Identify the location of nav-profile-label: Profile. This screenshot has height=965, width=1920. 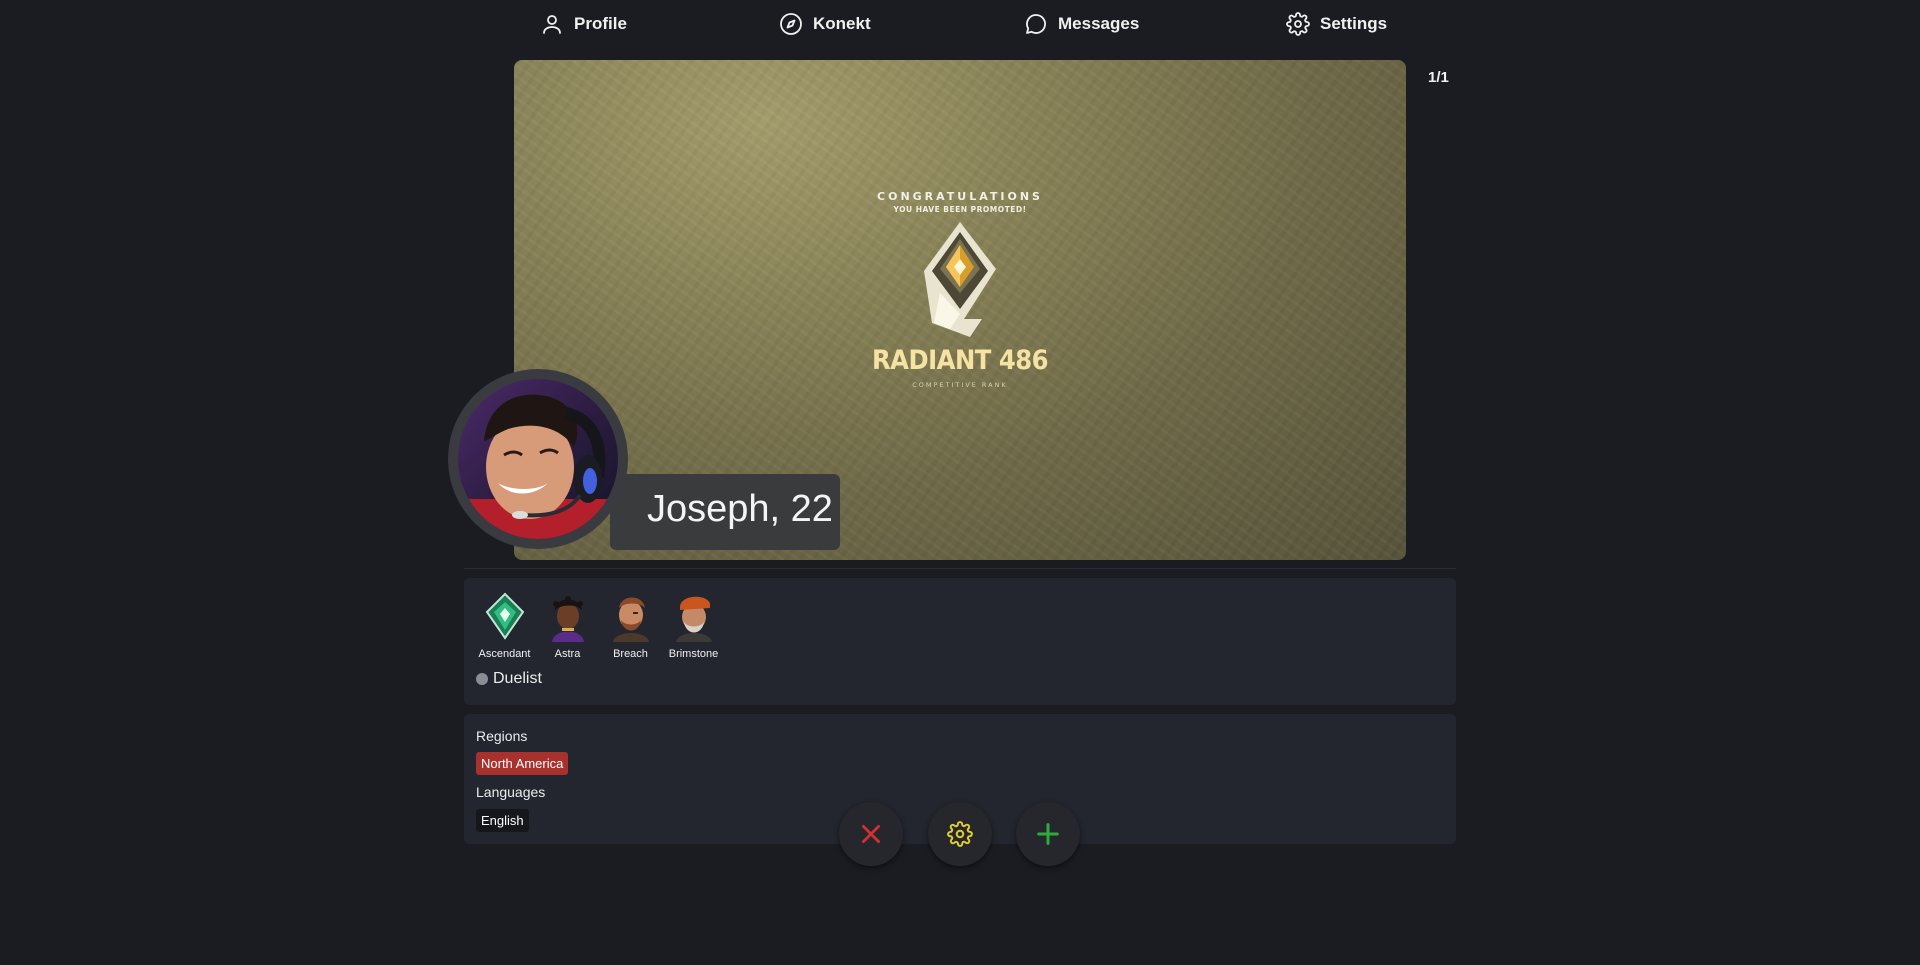
(600, 23).